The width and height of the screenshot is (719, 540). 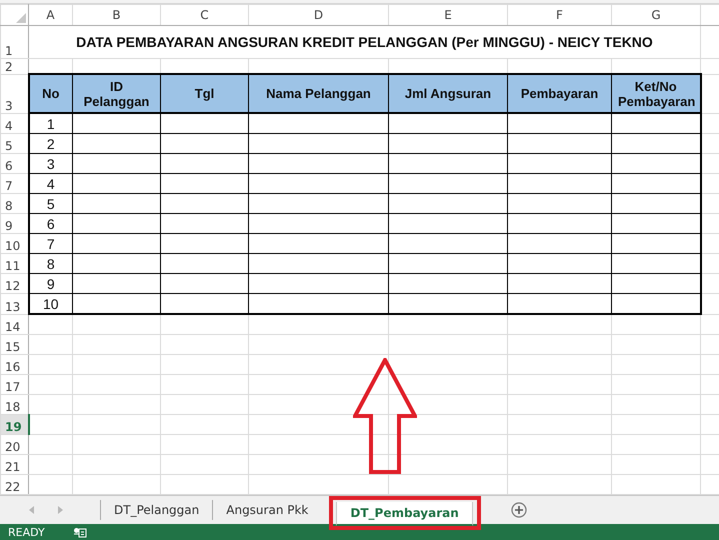 I want to click on table-cell: 1, so click(x=50, y=123).